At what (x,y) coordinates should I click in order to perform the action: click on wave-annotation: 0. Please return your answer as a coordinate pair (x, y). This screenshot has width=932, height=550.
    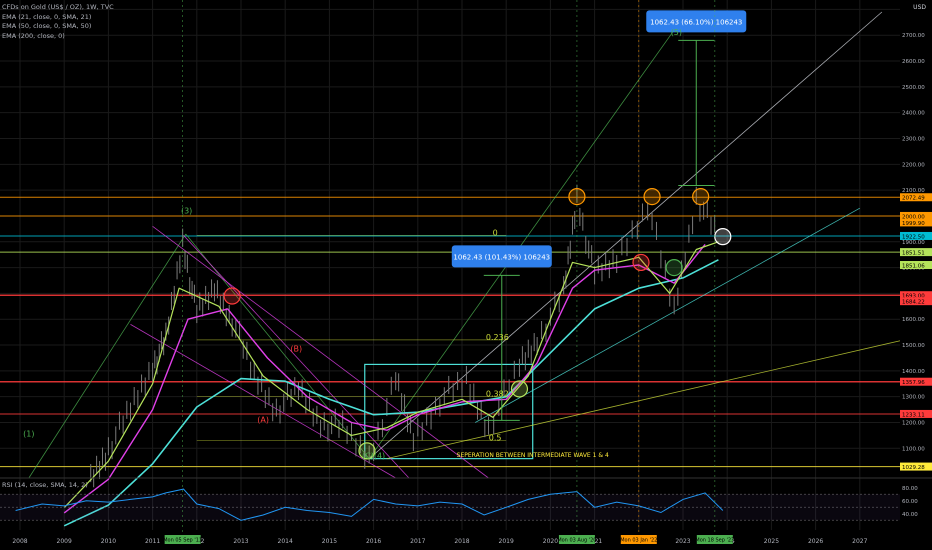
    Looking at the image, I should click on (495, 232).